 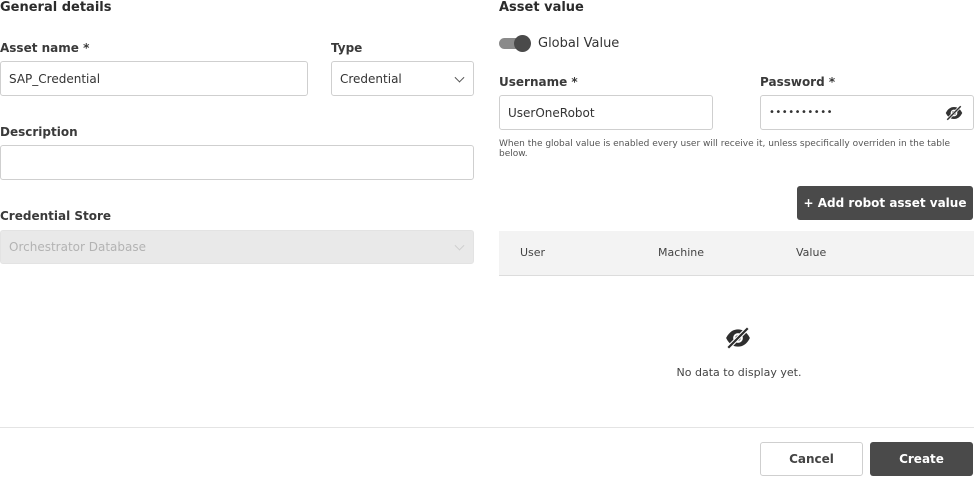 What do you see at coordinates (551, 112) in the screenshot?
I see `username-value: UserOneRobot` at bounding box center [551, 112].